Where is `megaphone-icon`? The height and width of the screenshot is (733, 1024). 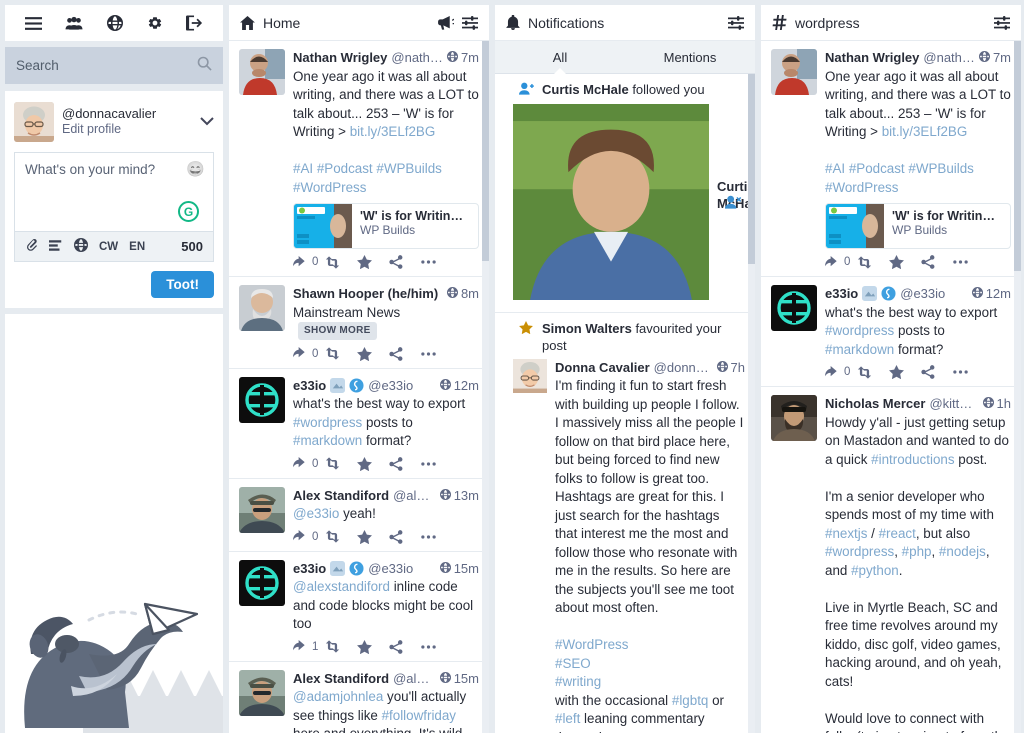
megaphone-icon is located at coordinates (446, 22).